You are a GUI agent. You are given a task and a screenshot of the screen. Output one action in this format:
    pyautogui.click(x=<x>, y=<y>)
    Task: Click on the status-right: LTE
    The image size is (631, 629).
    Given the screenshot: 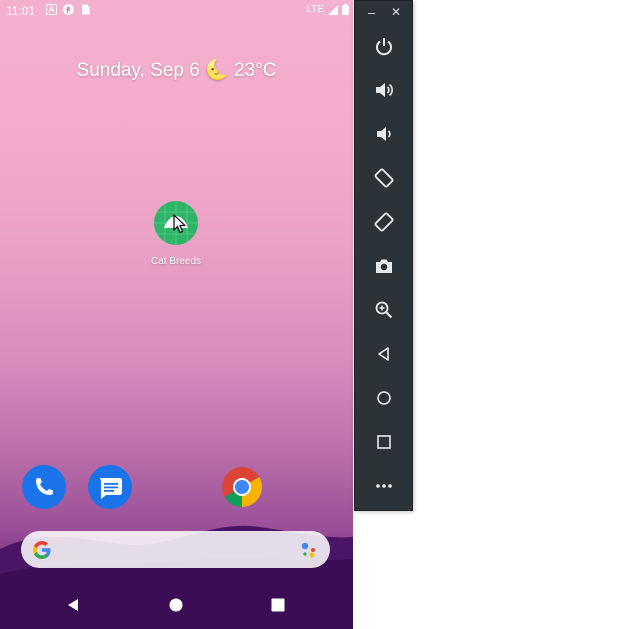 What is the action you would take?
    pyautogui.click(x=327, y=9)
    